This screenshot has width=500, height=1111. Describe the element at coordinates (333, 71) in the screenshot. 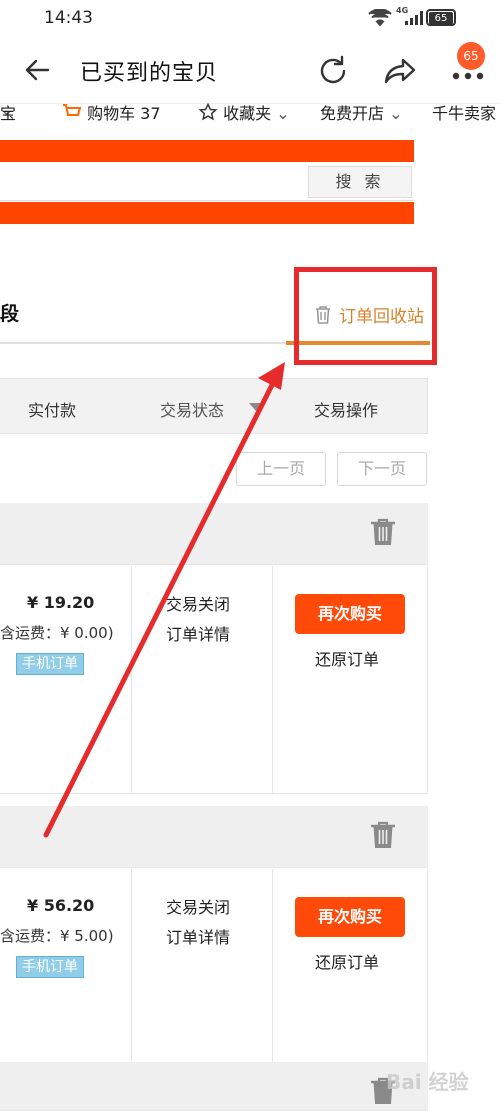

I see `refresh-icon` at that location.